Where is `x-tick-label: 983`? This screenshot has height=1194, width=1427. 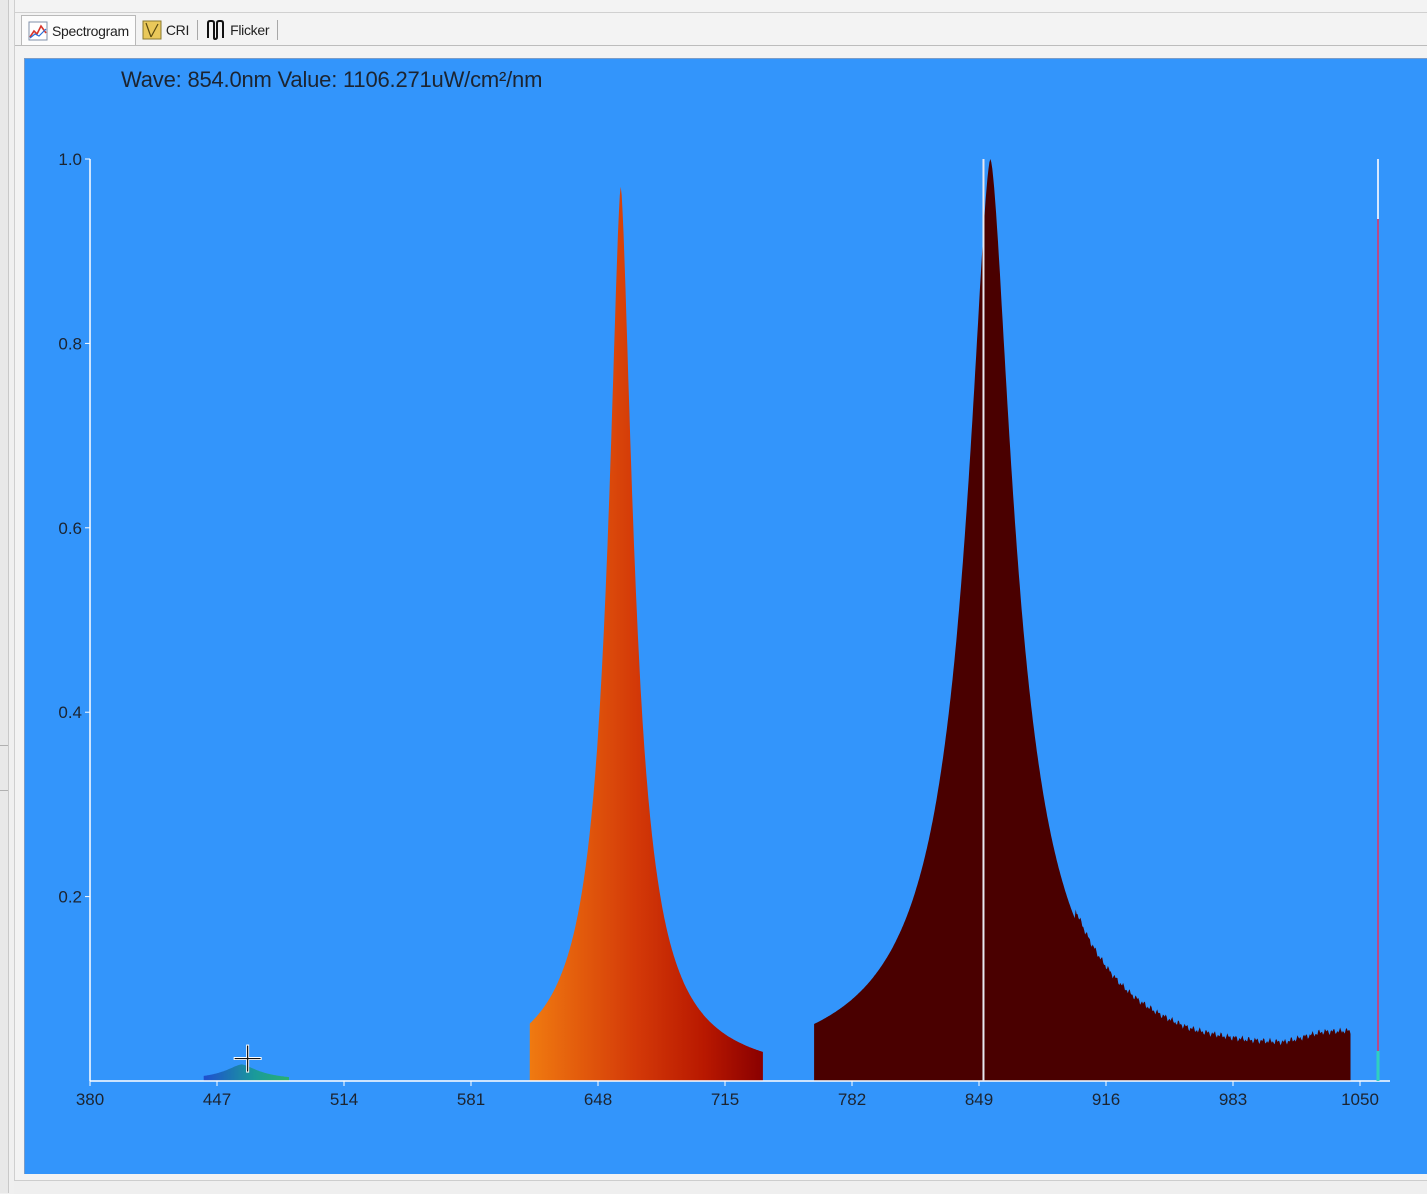
x-tick-label: 983 is located at coordinates (1233, 1099).